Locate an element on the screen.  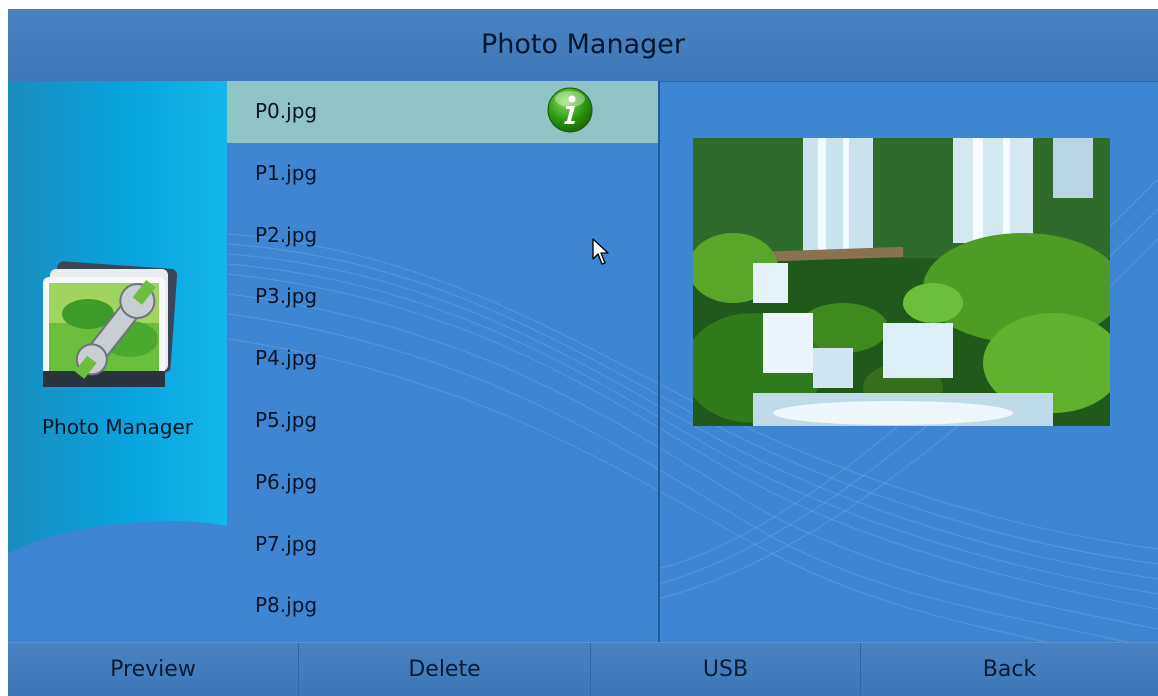
page-title: Photo Manager is located at coordinates (583, 44).